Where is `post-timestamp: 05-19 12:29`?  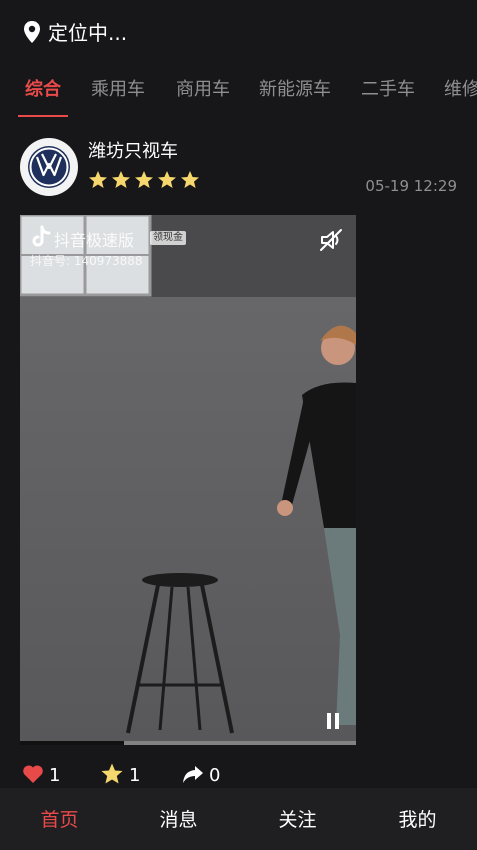 post-timestamp: 05-19 12:29 is located at coordinates (411, 186).